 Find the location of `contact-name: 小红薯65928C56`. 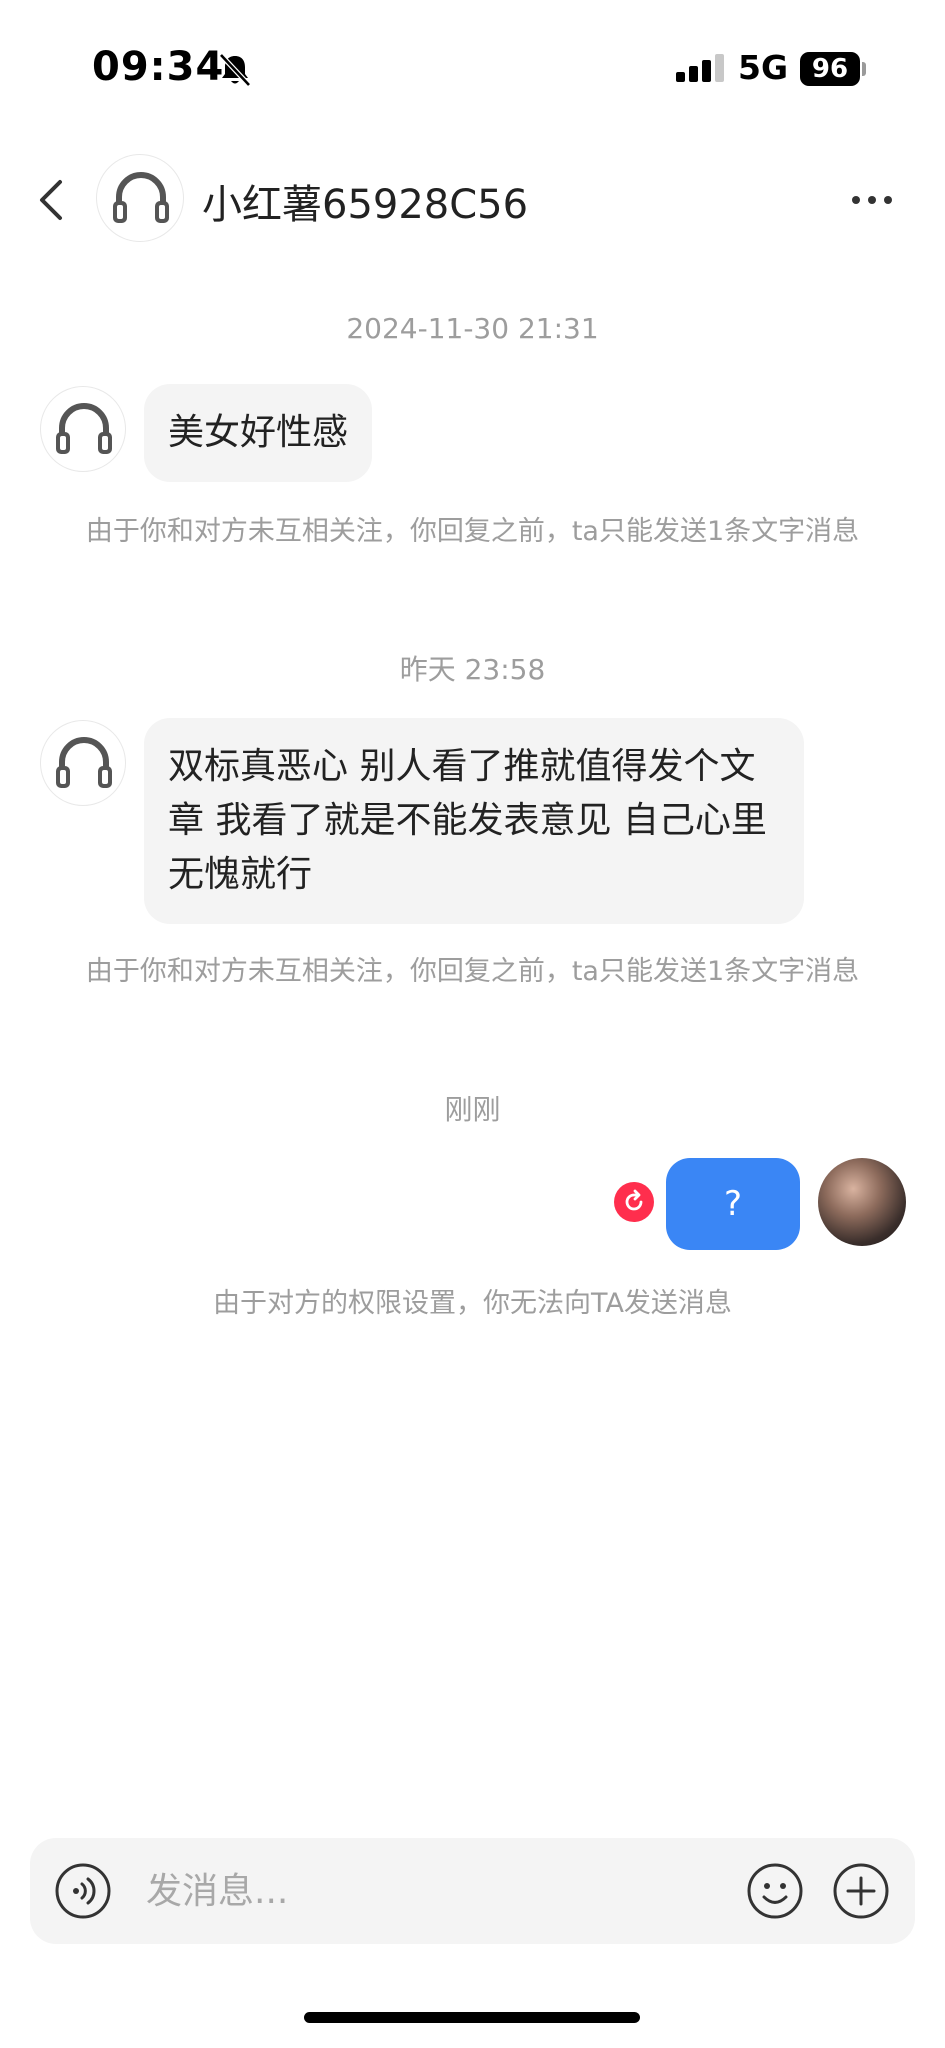

contact-name: 小红薯65928C56 is located at coordinates (365, 201).